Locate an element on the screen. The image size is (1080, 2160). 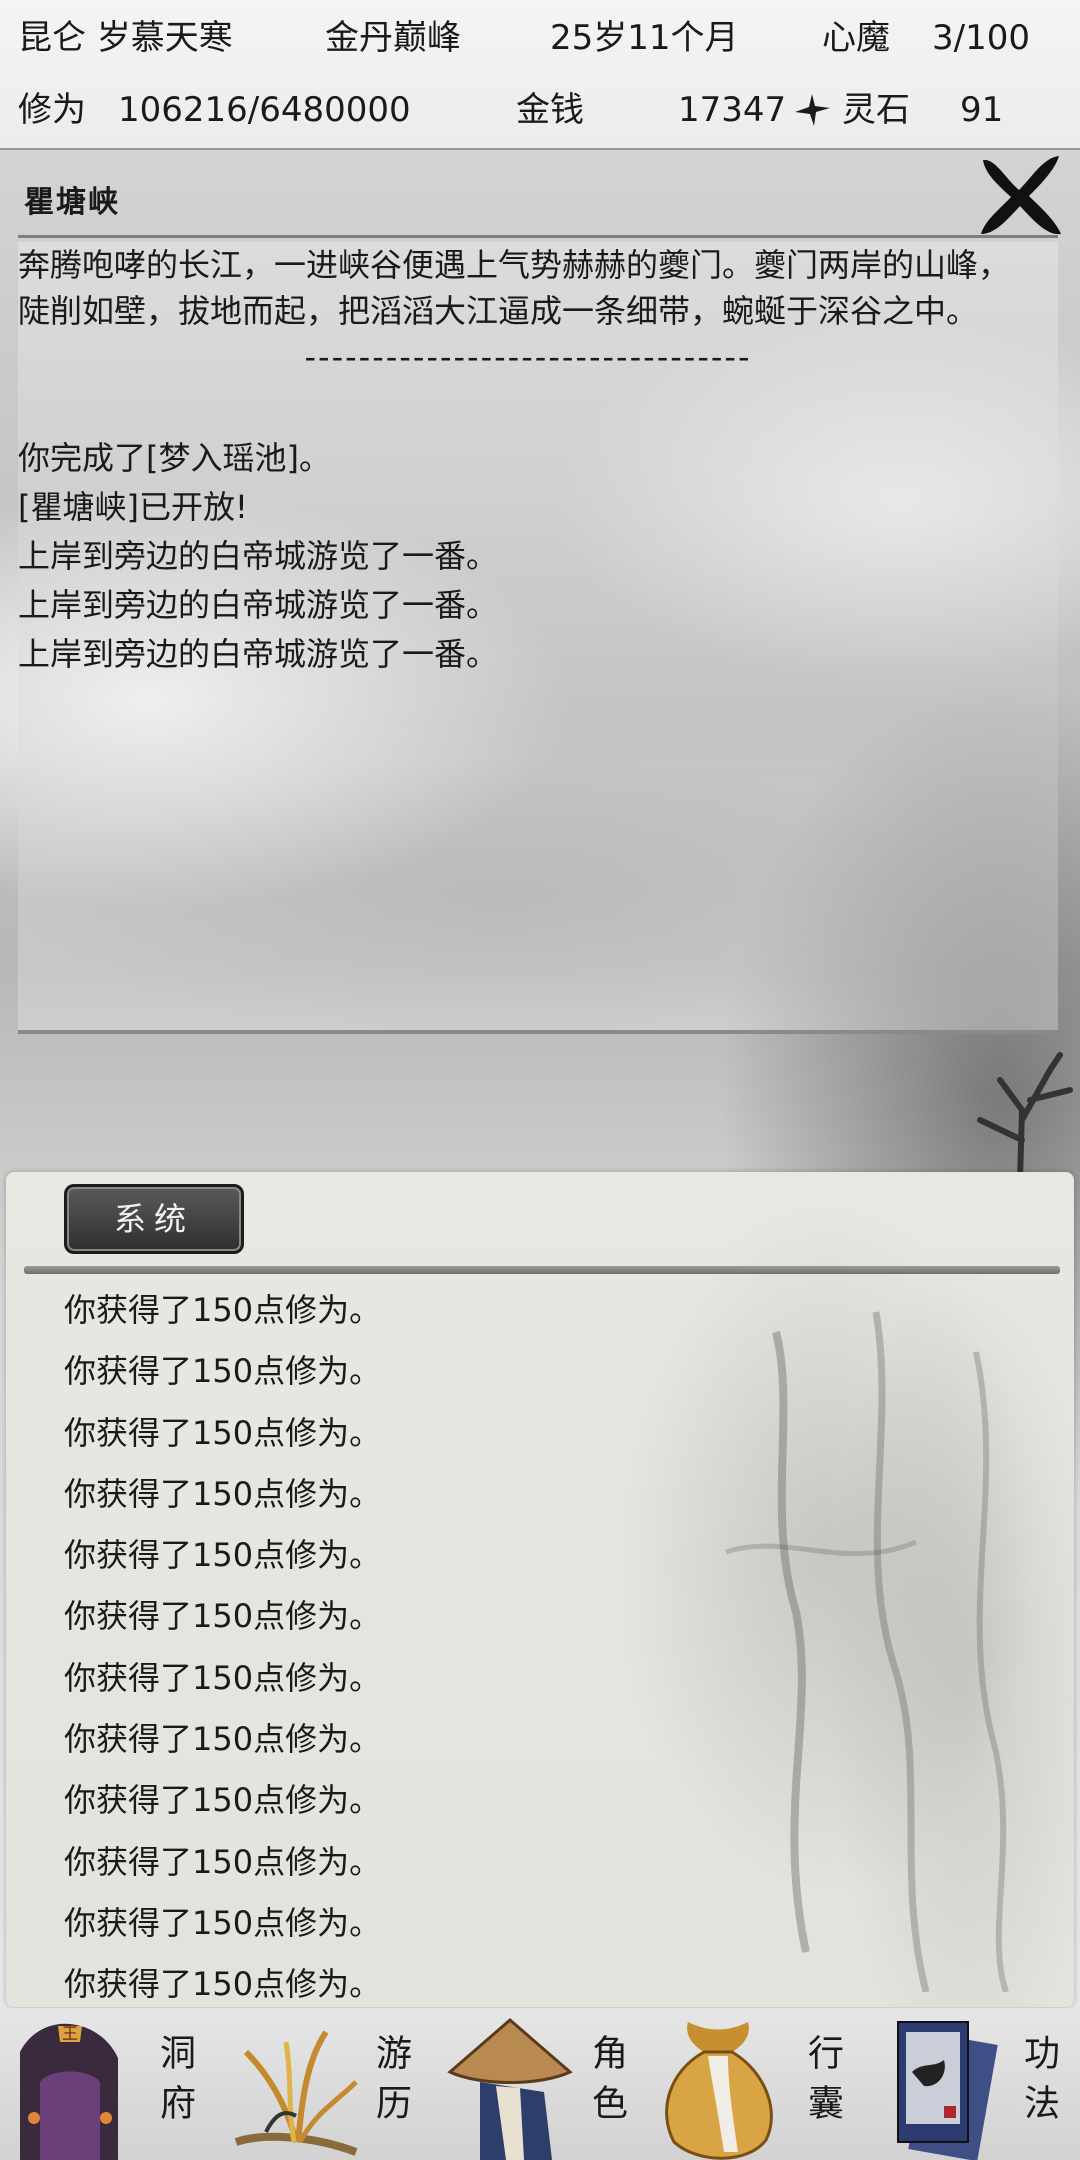
nav-item-bag: 行囊 is located at coordinates (756, 2084).